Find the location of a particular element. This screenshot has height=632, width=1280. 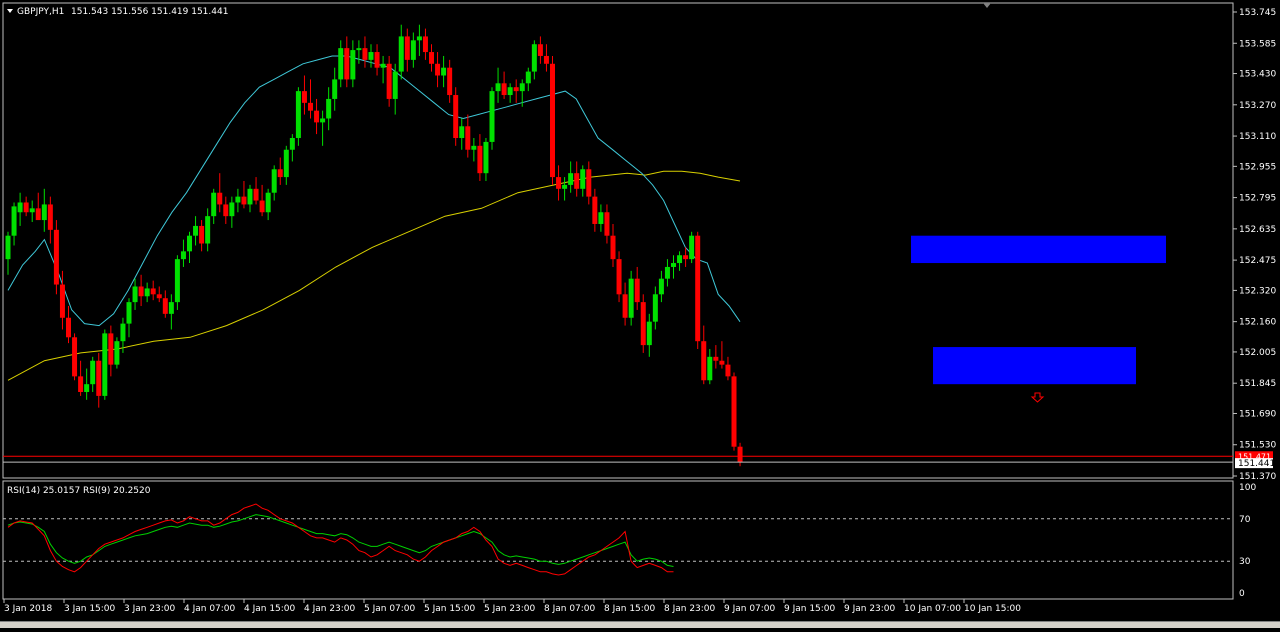

time-tick-label: 5 Jan 07:00 is located at coordinates (390, 609).